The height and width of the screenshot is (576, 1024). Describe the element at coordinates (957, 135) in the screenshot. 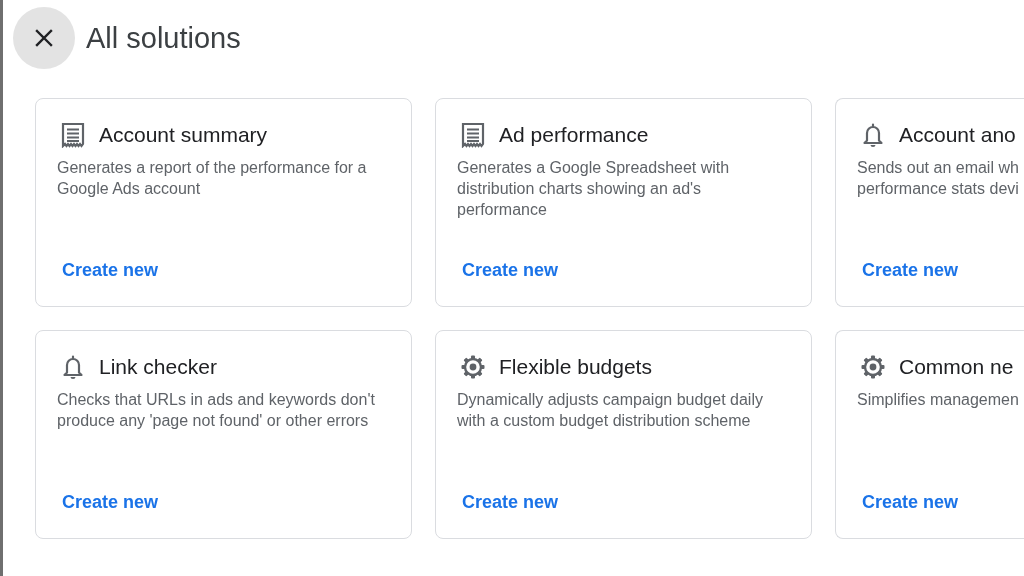

I see `card-title: Account ano` at that location.